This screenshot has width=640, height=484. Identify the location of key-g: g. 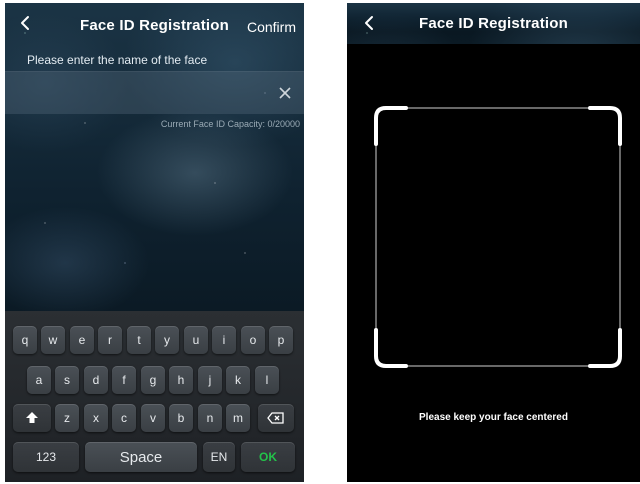
(153, 380).